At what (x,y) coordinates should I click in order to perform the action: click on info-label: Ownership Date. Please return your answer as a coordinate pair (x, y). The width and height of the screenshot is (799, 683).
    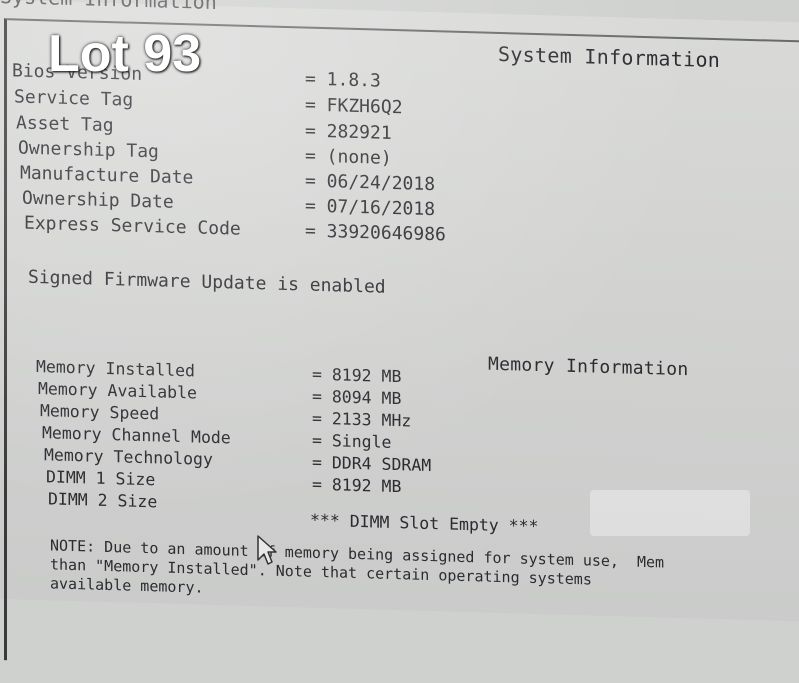
    Looking at the image, I should click on (98, 200).